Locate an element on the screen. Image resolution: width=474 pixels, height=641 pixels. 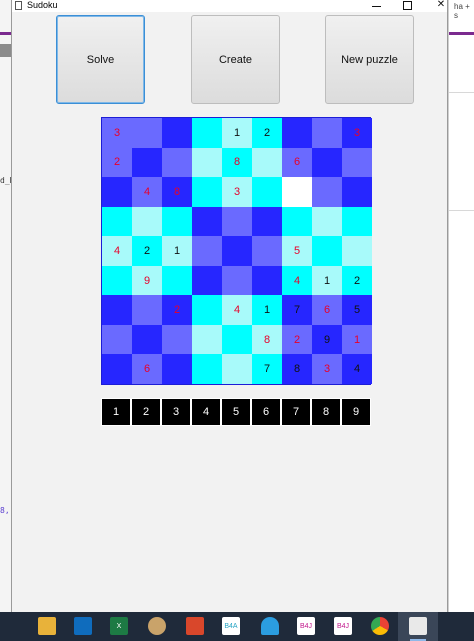
digit-button: 3 is located at coordinates (176, 412).